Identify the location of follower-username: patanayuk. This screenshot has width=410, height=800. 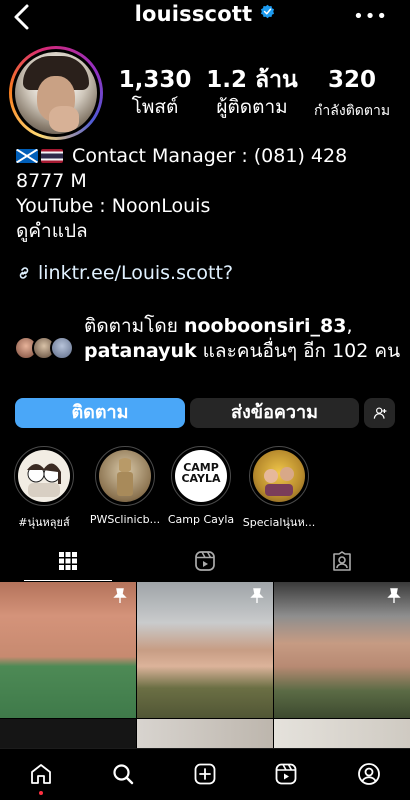
(140, 351).